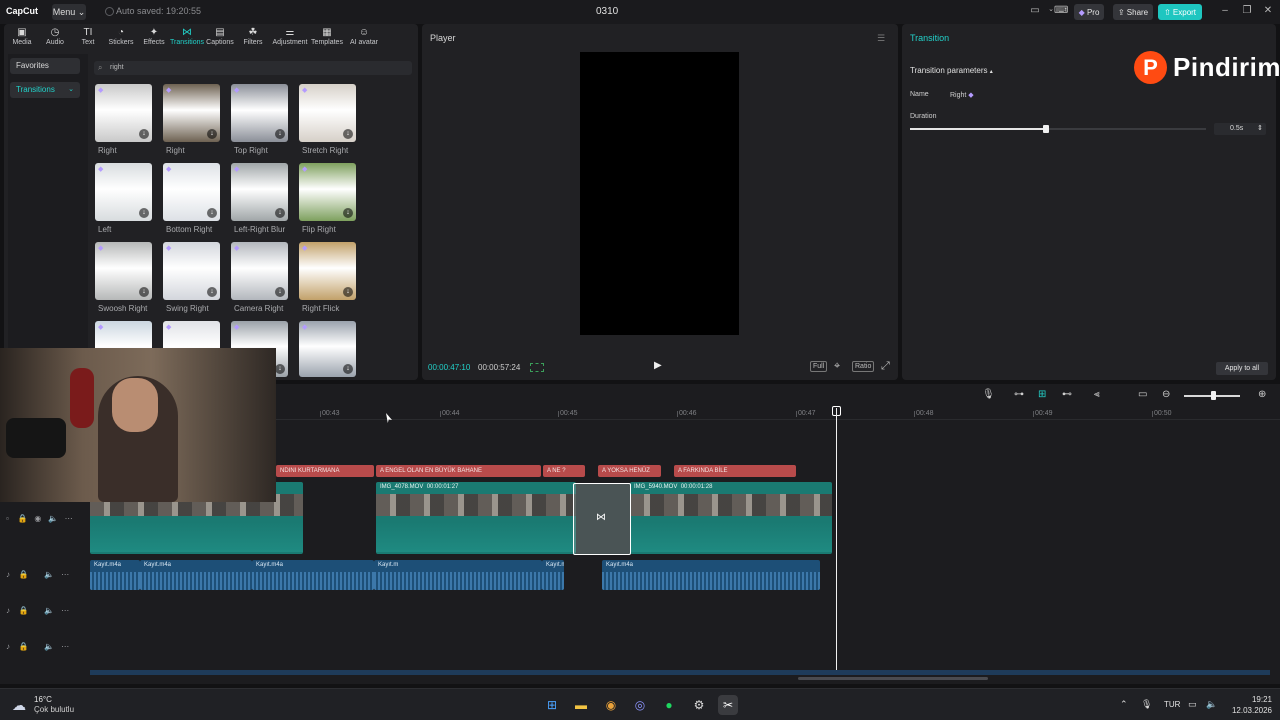  What do you see at coordinates (1240, 129) in the screenshot?
I see `duration-input: 0.5s ⇕` at bounding box center [1240, 129].